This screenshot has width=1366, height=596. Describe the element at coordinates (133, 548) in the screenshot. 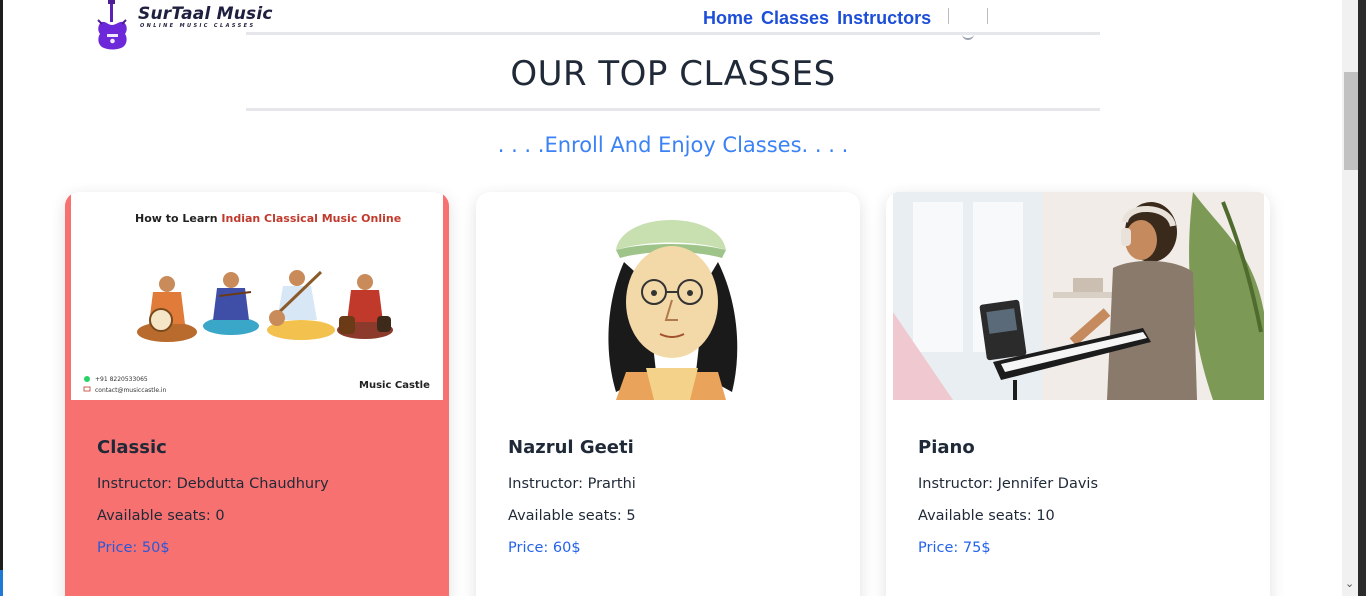

I see `class-price: Price: 50$` at that location.